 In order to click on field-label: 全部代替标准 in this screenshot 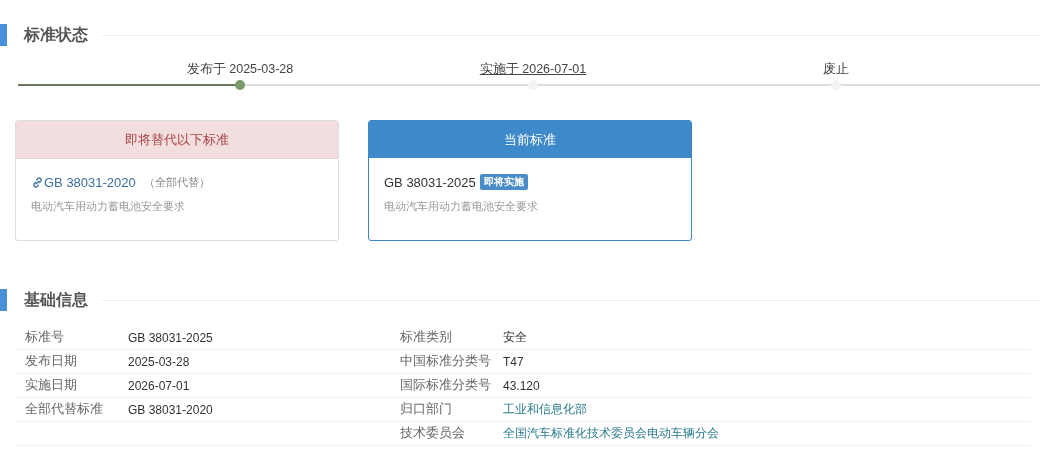, I will do `click(64, 409)`.